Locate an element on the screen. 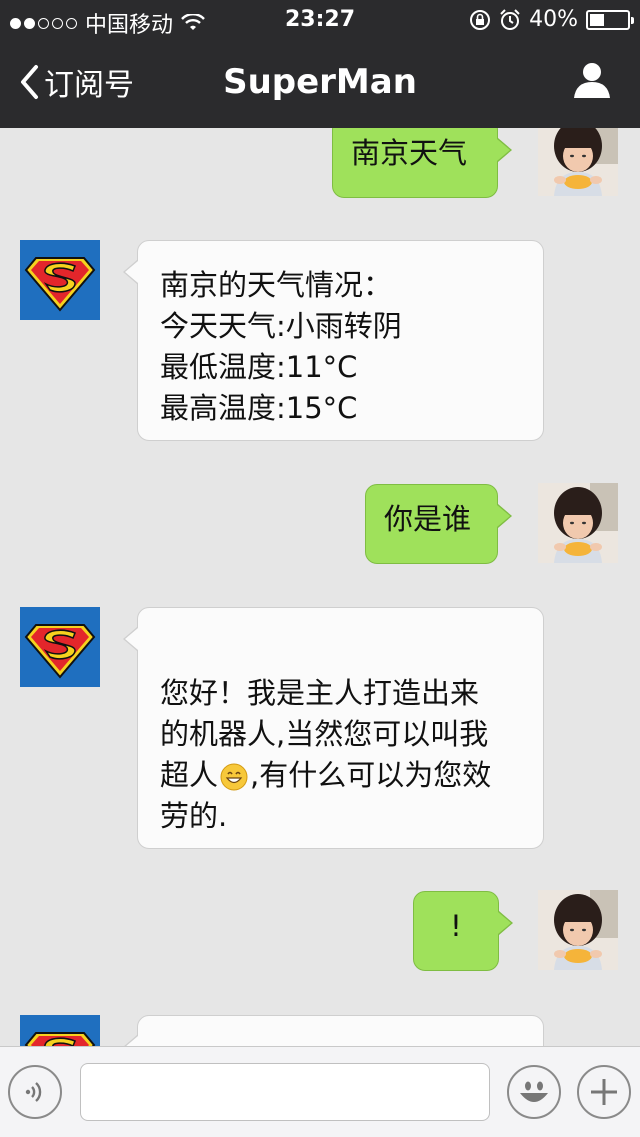 The height and width of the screenshot is (1137, 640). person-icon is located at coordinates (592, 80).